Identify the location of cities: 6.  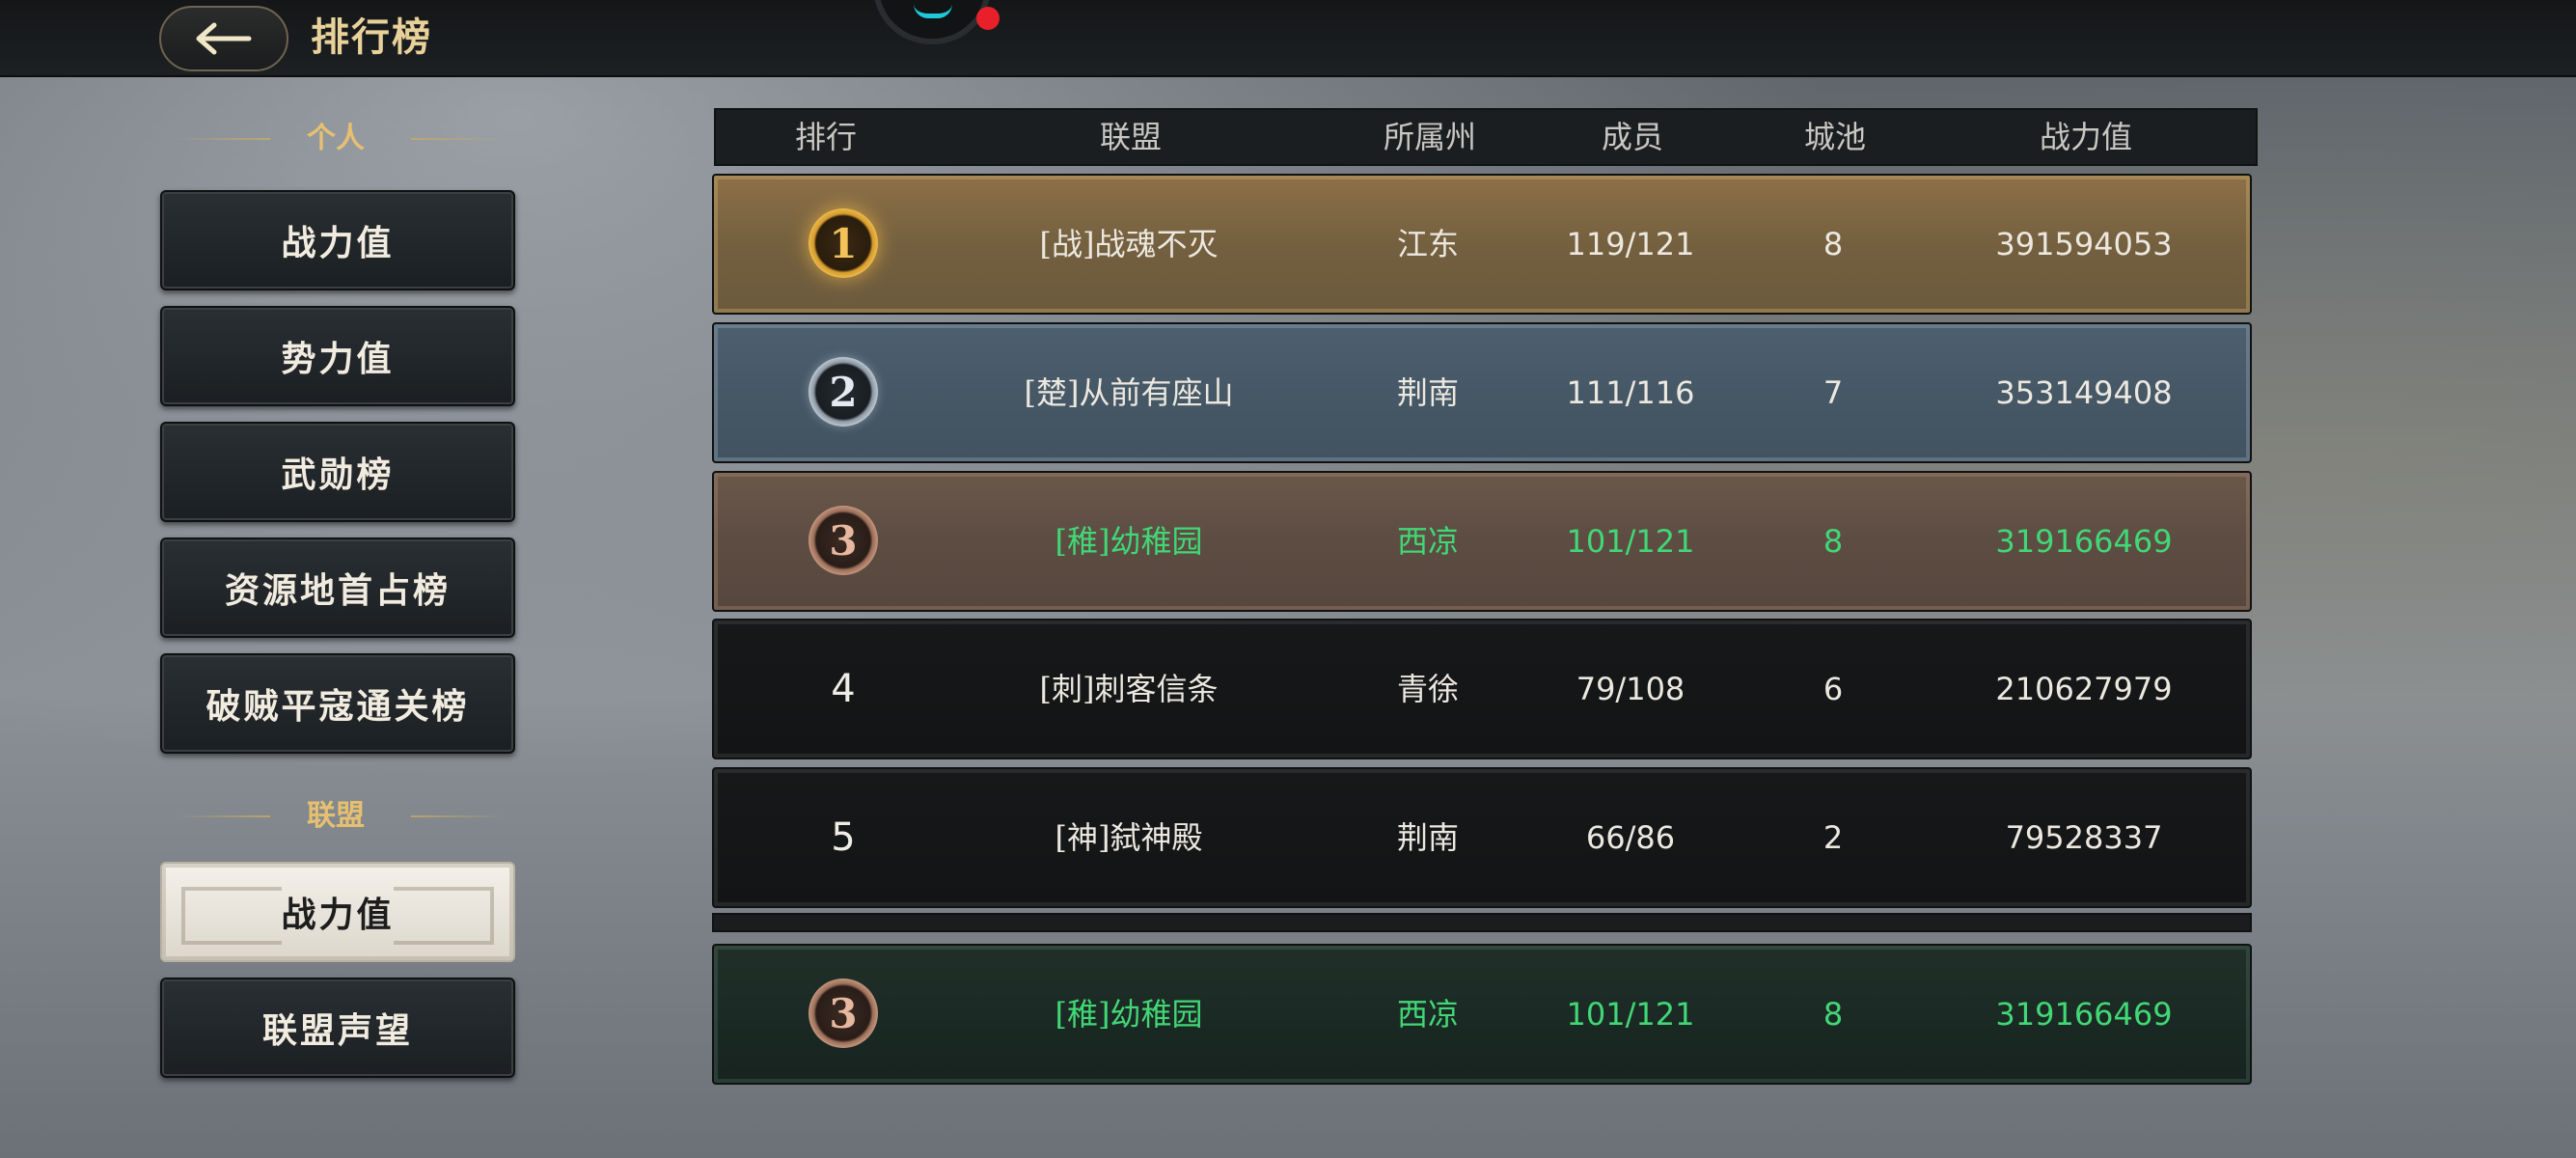
(1833, 689).